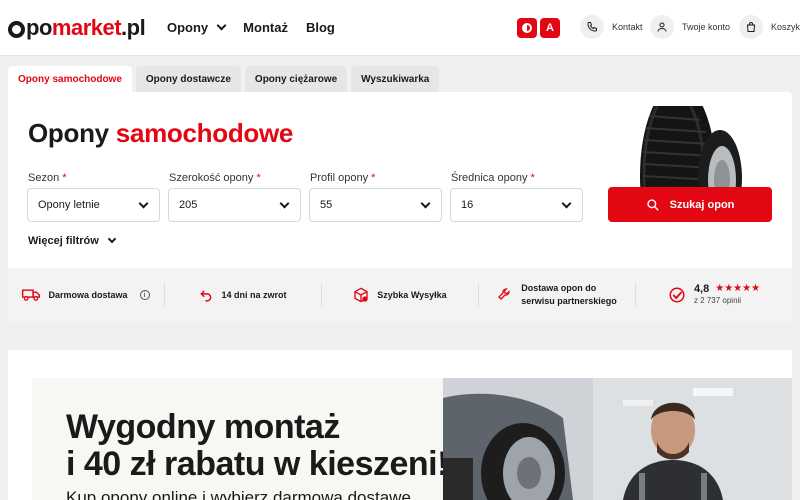 The image size is (800, 500). What do you see at coordinates (343, 178) in the screenshot?
I see `profile-label: Profil opony *` at bounding box center [343, 178].